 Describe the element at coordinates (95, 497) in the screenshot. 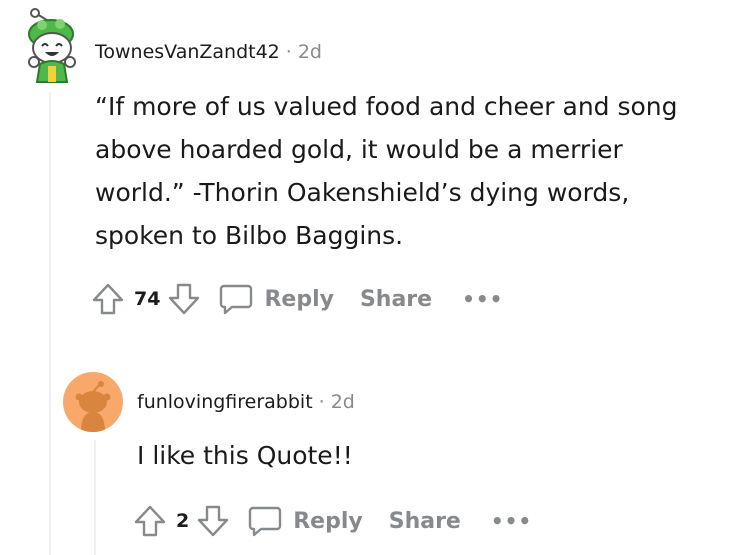

I see `thread-line-reply` at that location.